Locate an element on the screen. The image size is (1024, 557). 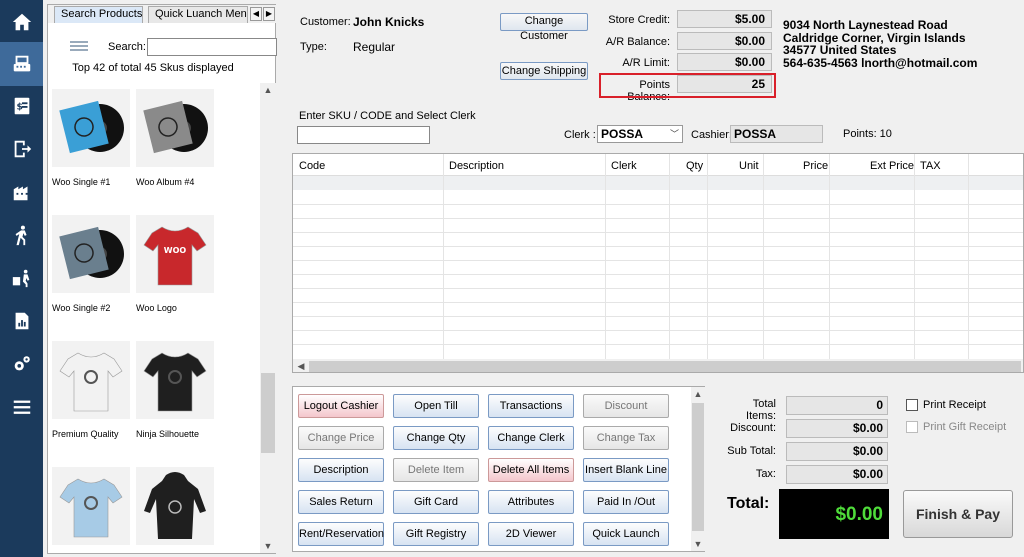
sku-entry-label: Enter SKU / CODE and Select Clerk is located at coordinates (387, 116).